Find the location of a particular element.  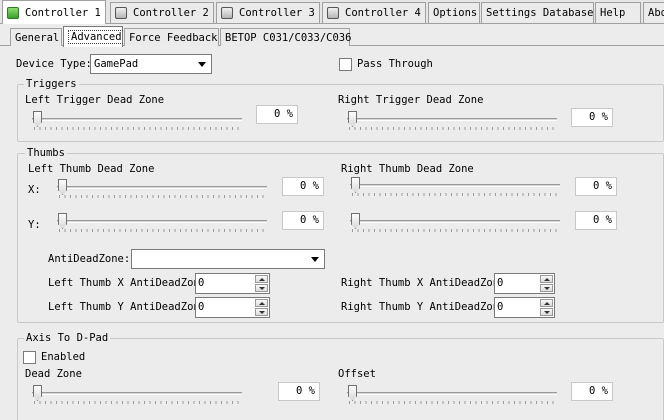

tab-advanced: Advanced is located at coordinates (94, 36).